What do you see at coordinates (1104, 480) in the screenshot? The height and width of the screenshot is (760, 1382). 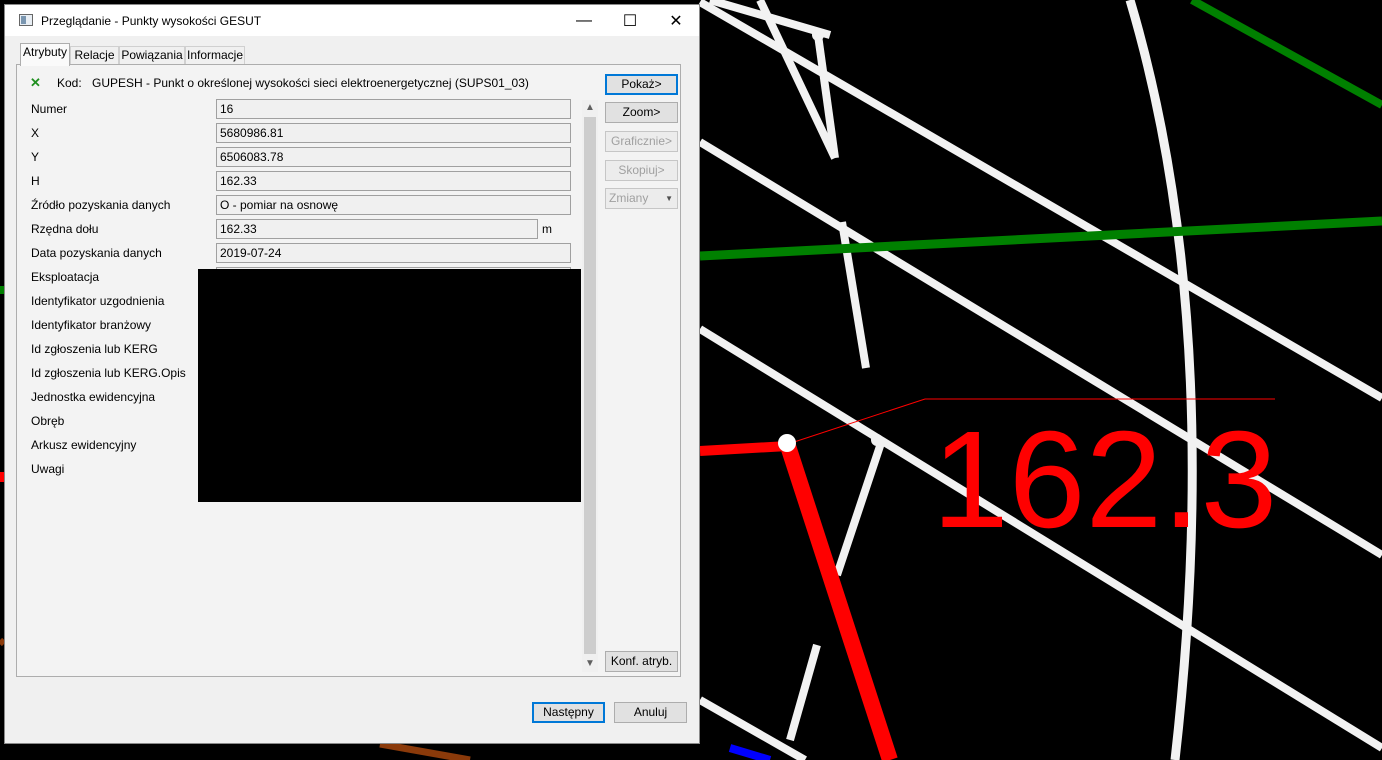 I see `cad-height-label: 162.3` at bounding box center [1104, 480].